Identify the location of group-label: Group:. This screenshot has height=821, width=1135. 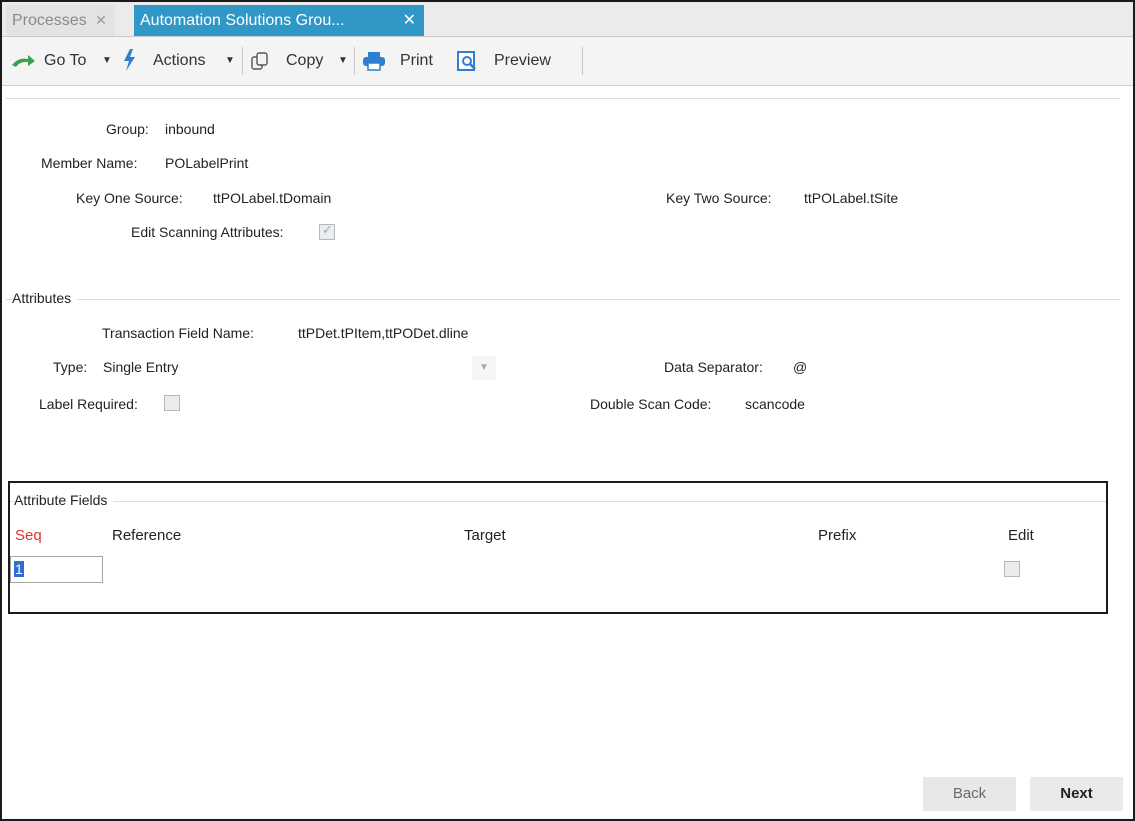
(127, 129).